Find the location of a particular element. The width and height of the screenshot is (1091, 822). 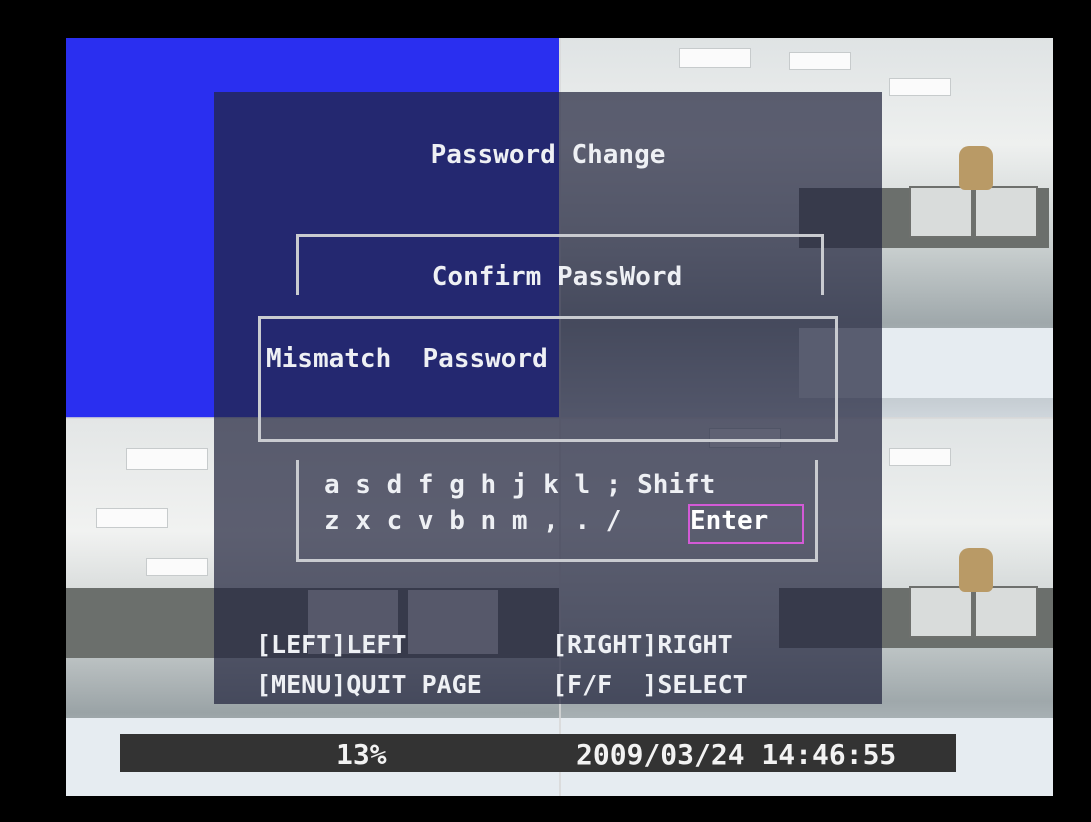

keyboard-frame-right is located at coordinates (816, 511).